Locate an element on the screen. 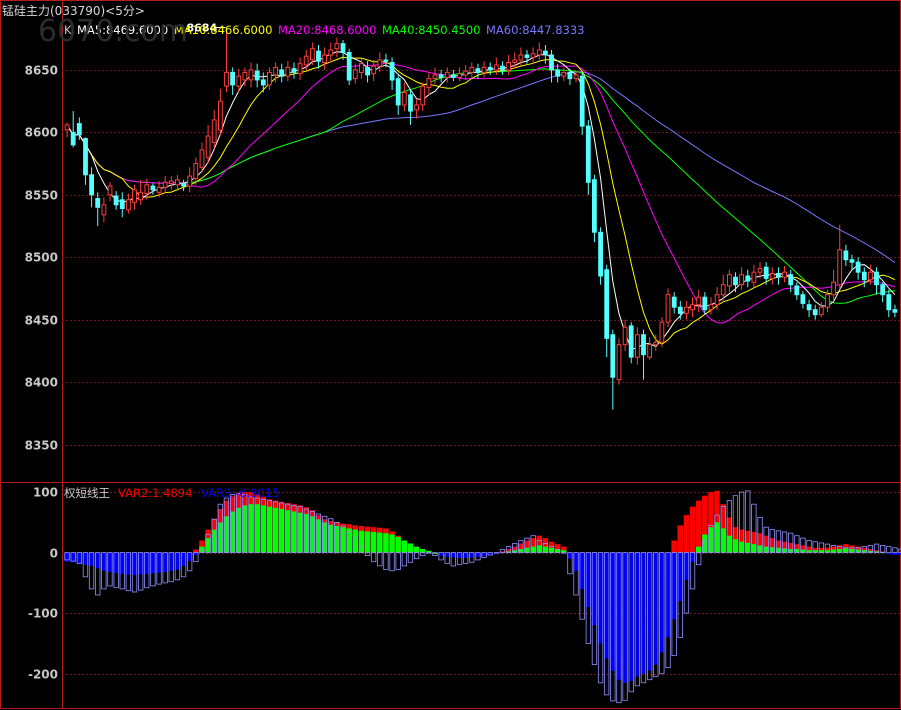  y-tick-label: 8450 is located at coordinates (41, 321).